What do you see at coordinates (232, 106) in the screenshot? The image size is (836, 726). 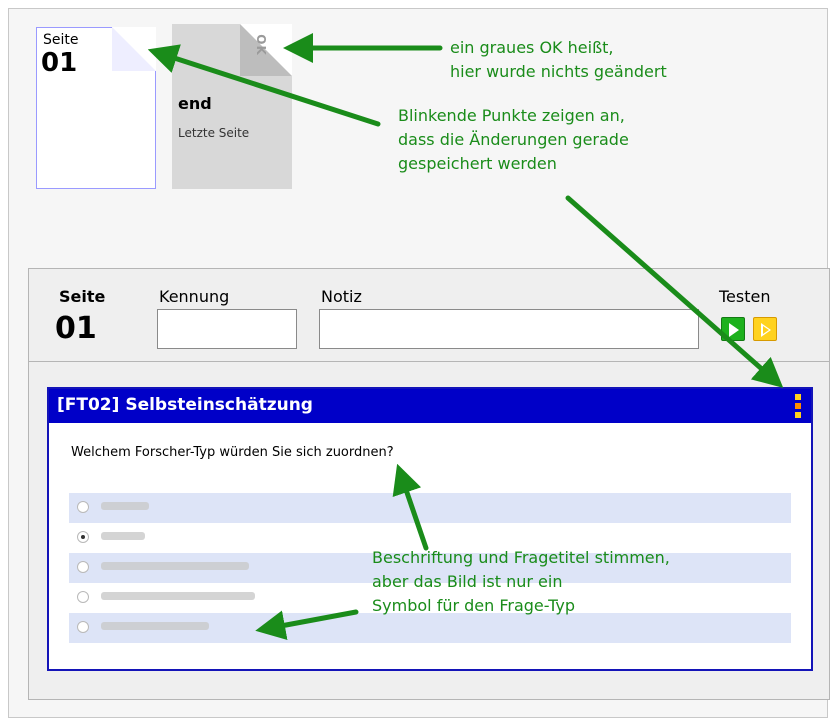 I see `page-card-end: OK end Letzte Seite` at bounding box center [232, 106].